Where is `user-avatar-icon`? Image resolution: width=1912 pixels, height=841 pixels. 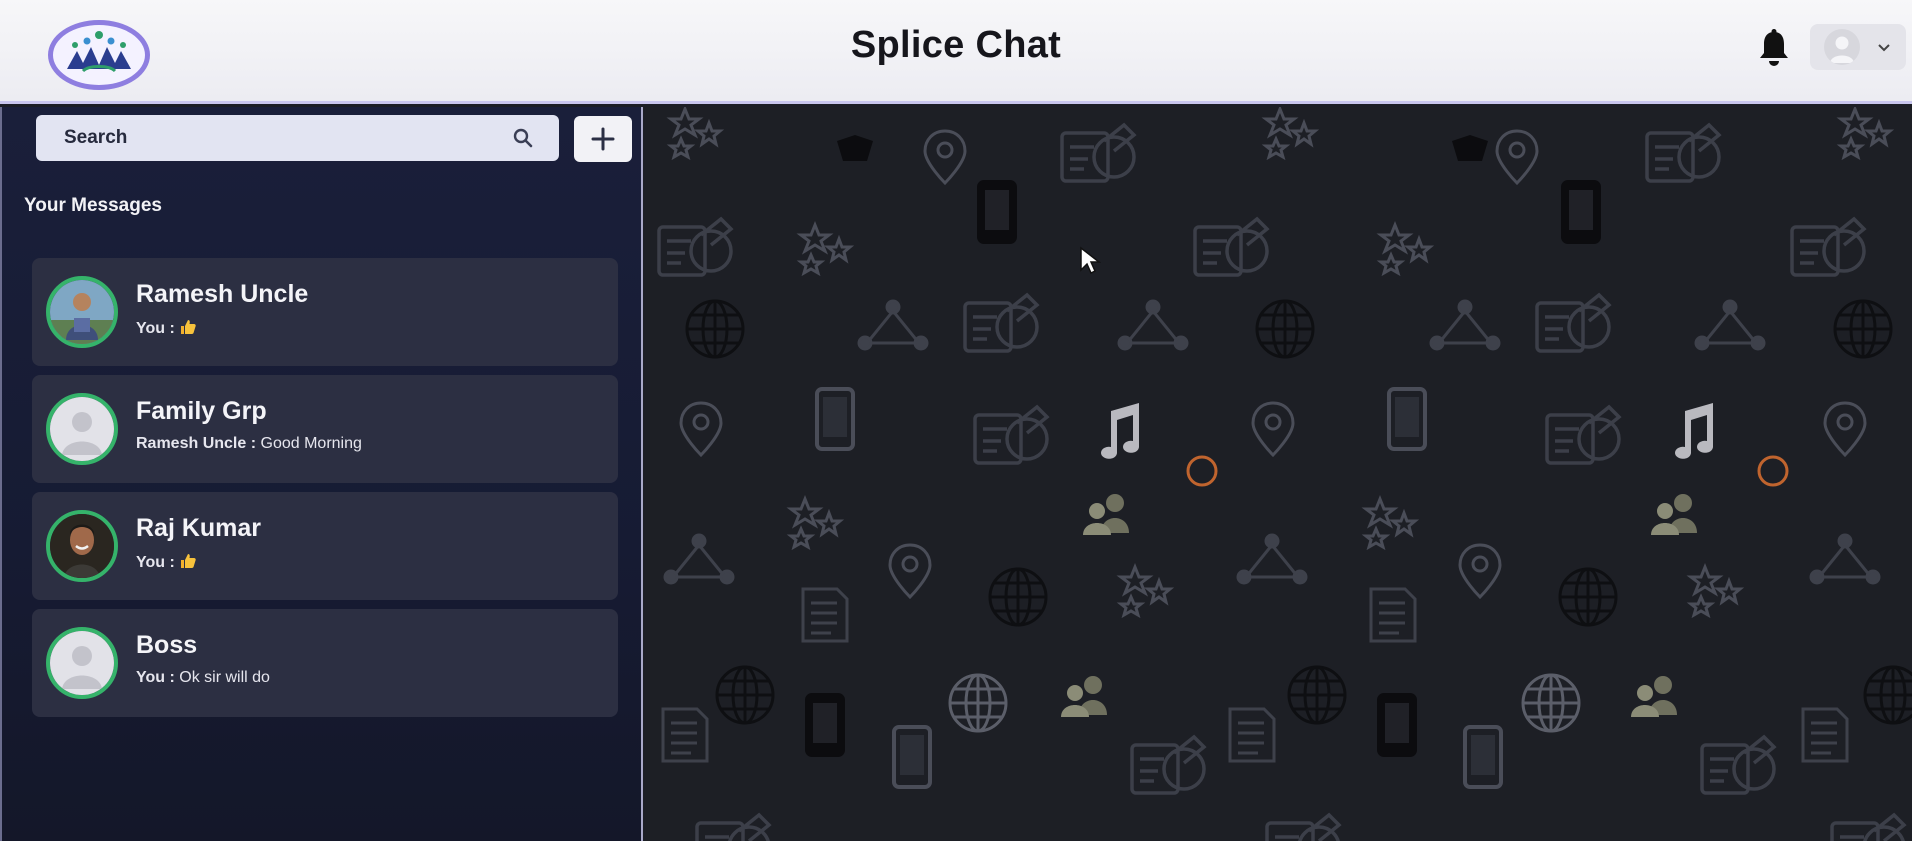
user-avatar-icon is located at coordinates (1842, 47).